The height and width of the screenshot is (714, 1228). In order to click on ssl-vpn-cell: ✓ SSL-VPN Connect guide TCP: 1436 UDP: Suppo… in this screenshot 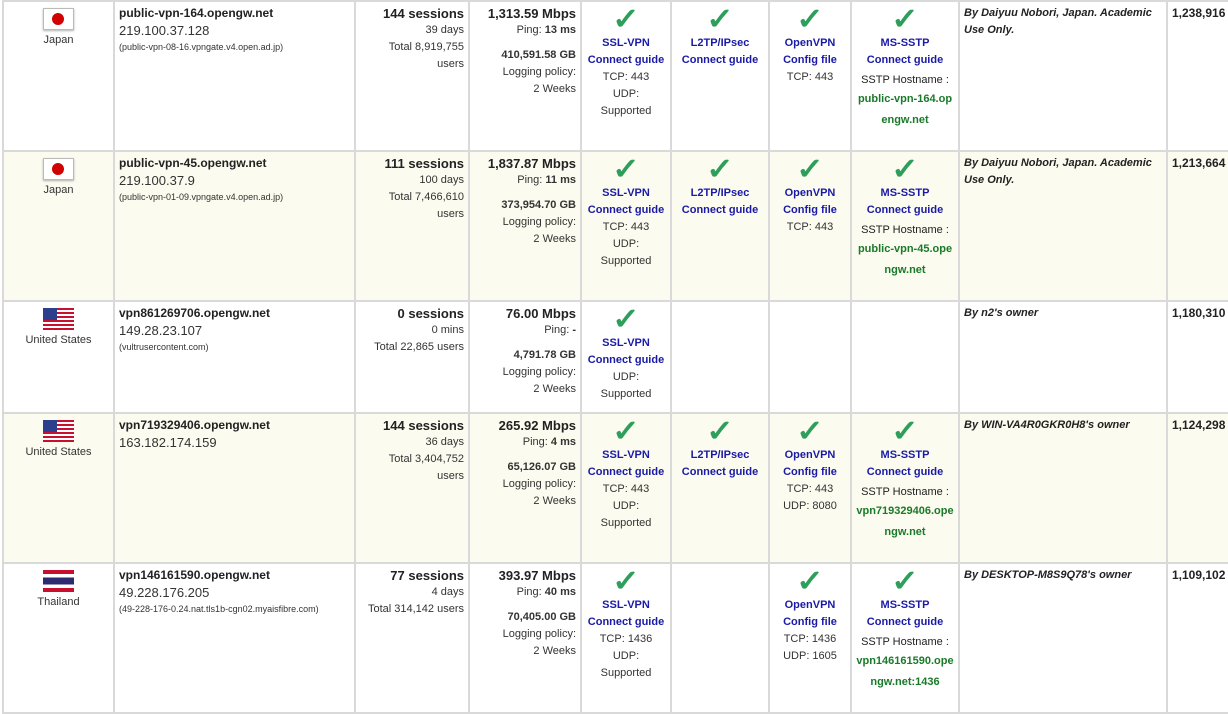, I will do `click(626, 638)`.